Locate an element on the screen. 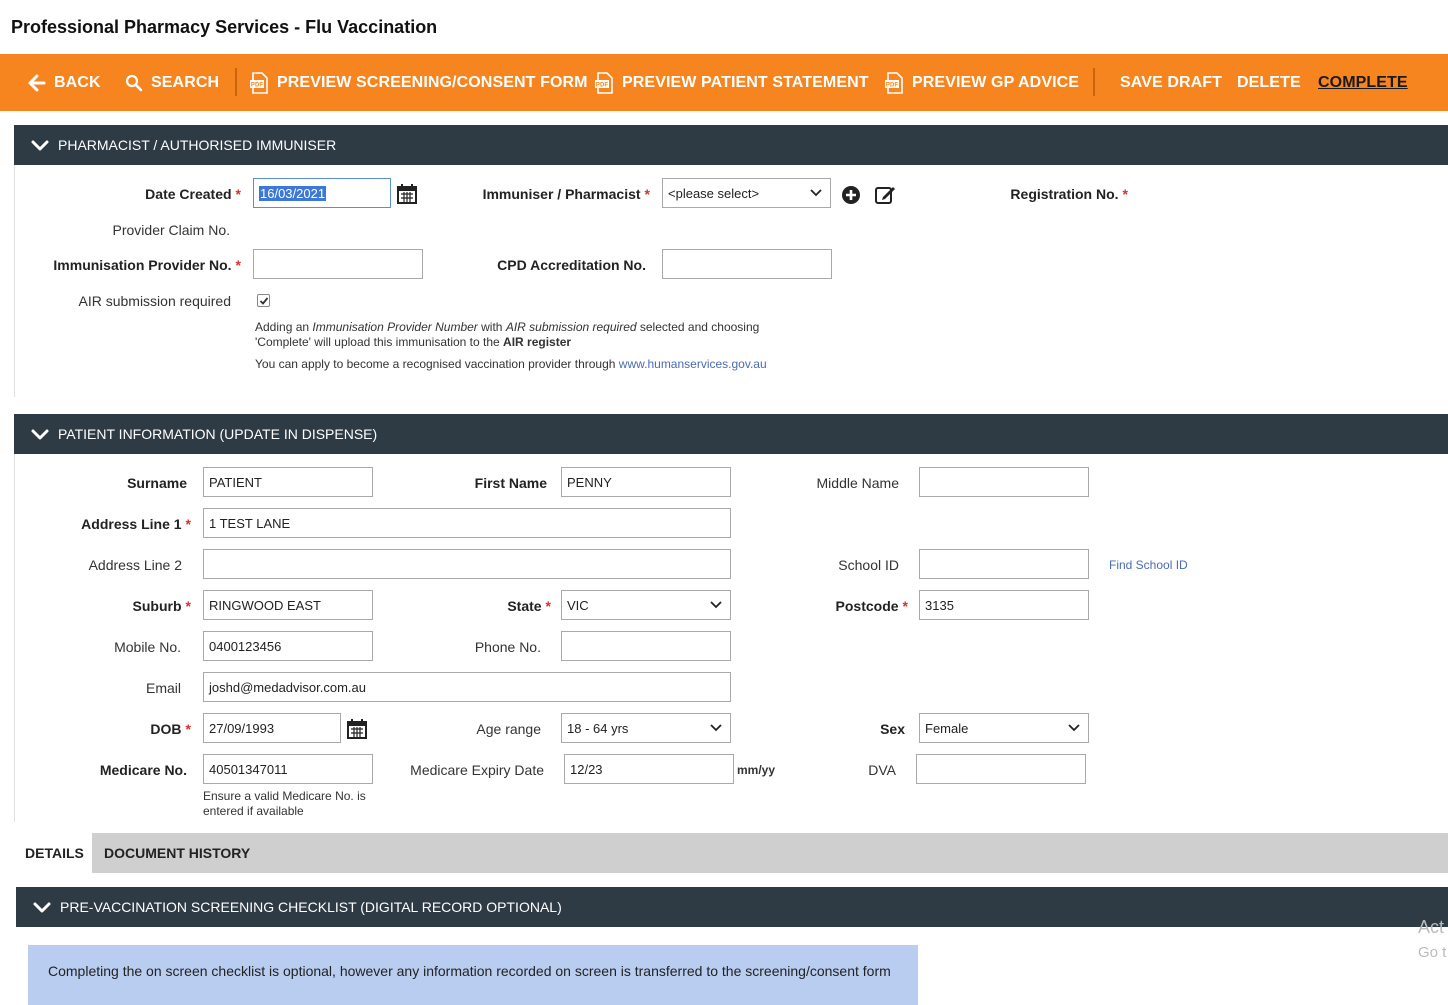 This screenshot has height=1005, width=1448. age-range-select-value: 18 - 64 yrs is located at coordinates (598, 728).